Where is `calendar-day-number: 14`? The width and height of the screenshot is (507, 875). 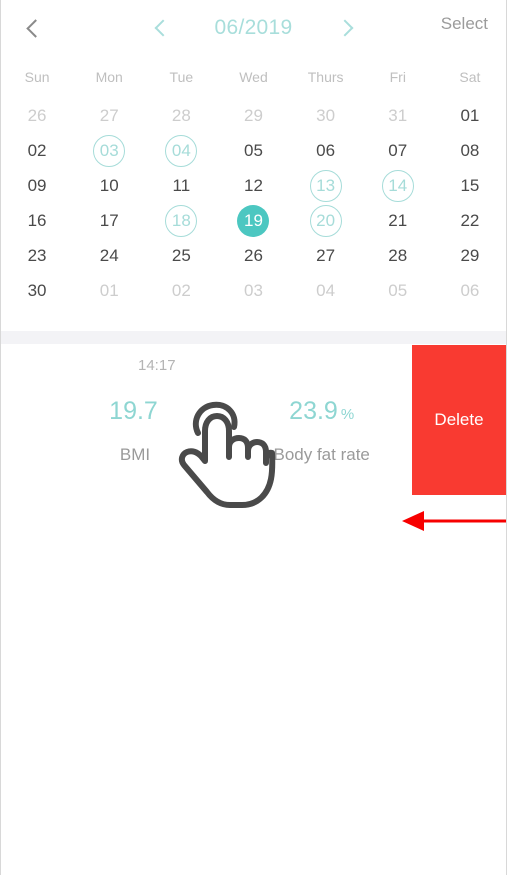 calendar-day-number: 14 is located at coordinates (397, 185).